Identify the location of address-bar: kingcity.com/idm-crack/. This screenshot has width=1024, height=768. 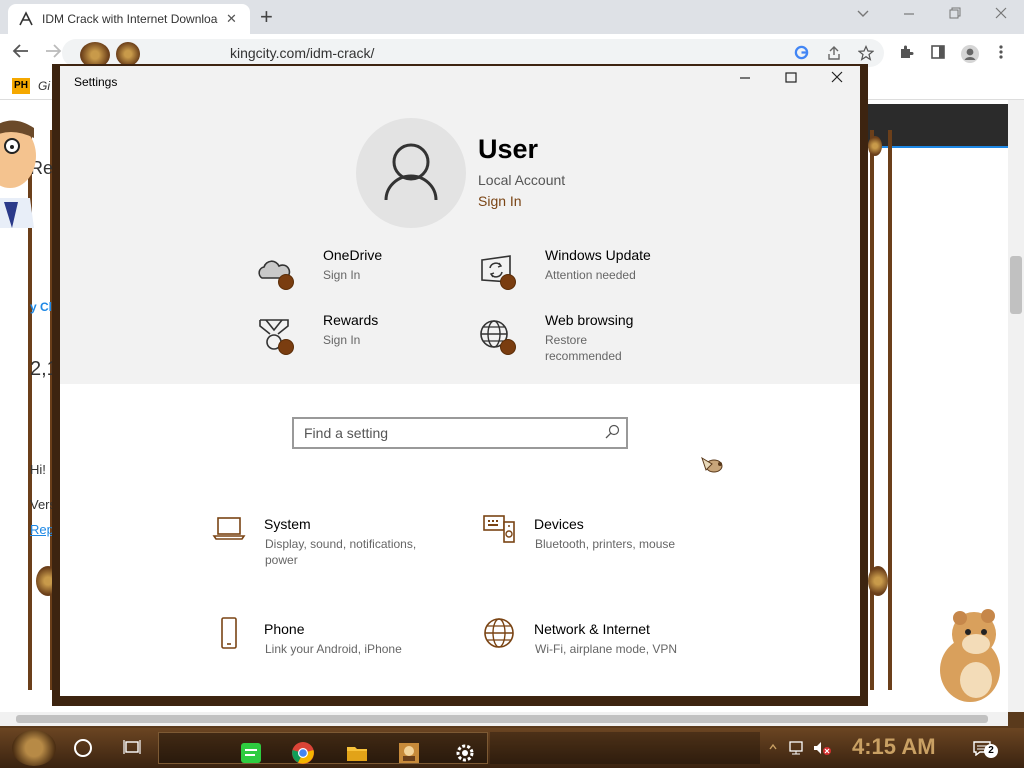
(473, 53).